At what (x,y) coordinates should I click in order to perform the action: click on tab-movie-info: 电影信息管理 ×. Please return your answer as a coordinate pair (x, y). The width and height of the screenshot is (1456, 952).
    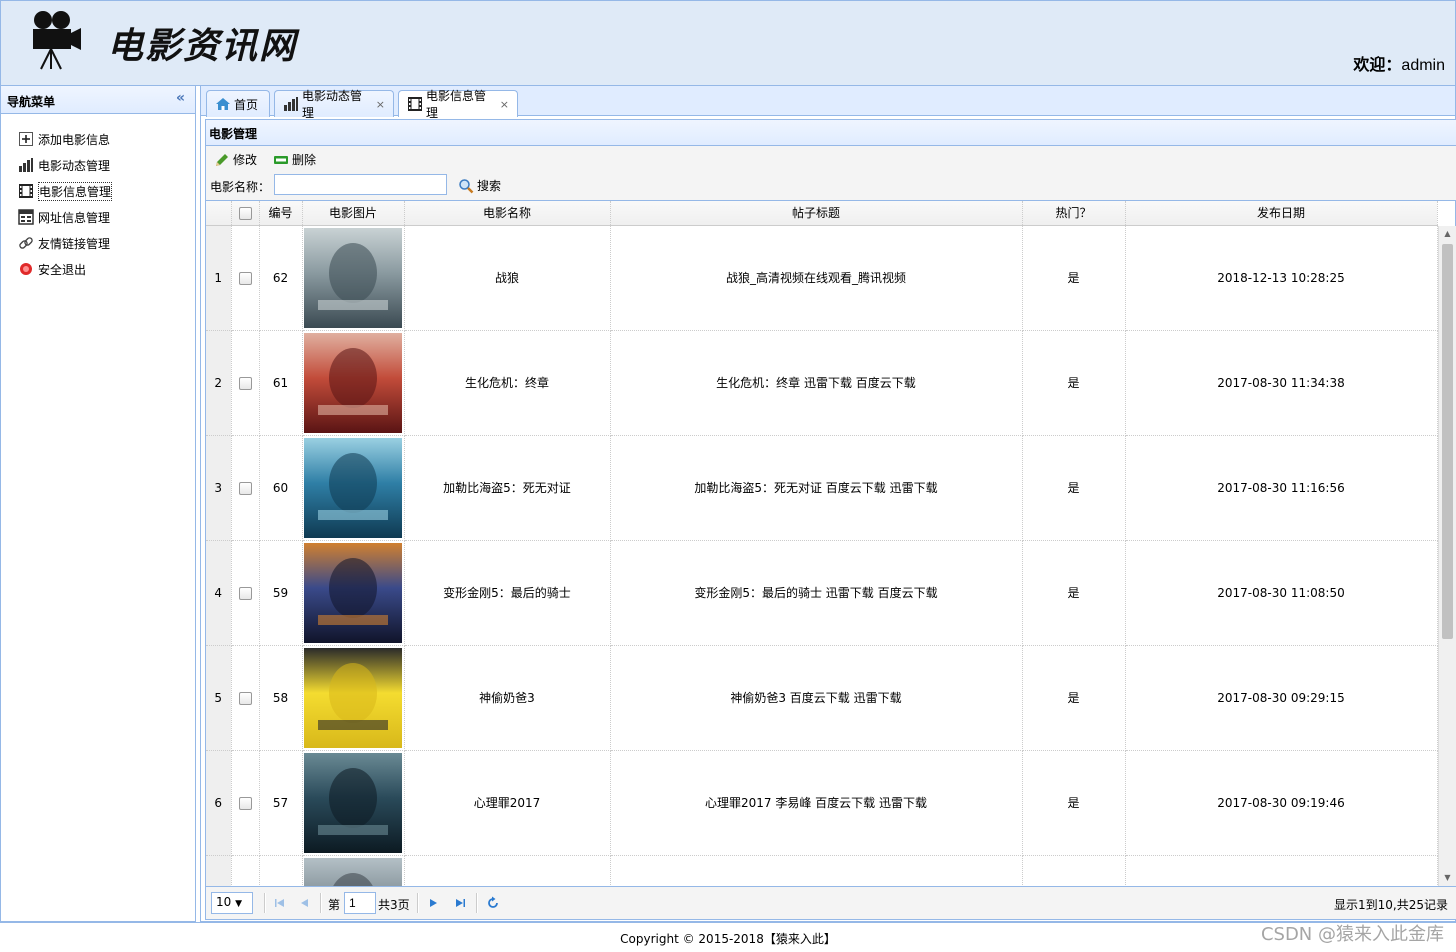
    Looking at the image, I should click on (458, 104).